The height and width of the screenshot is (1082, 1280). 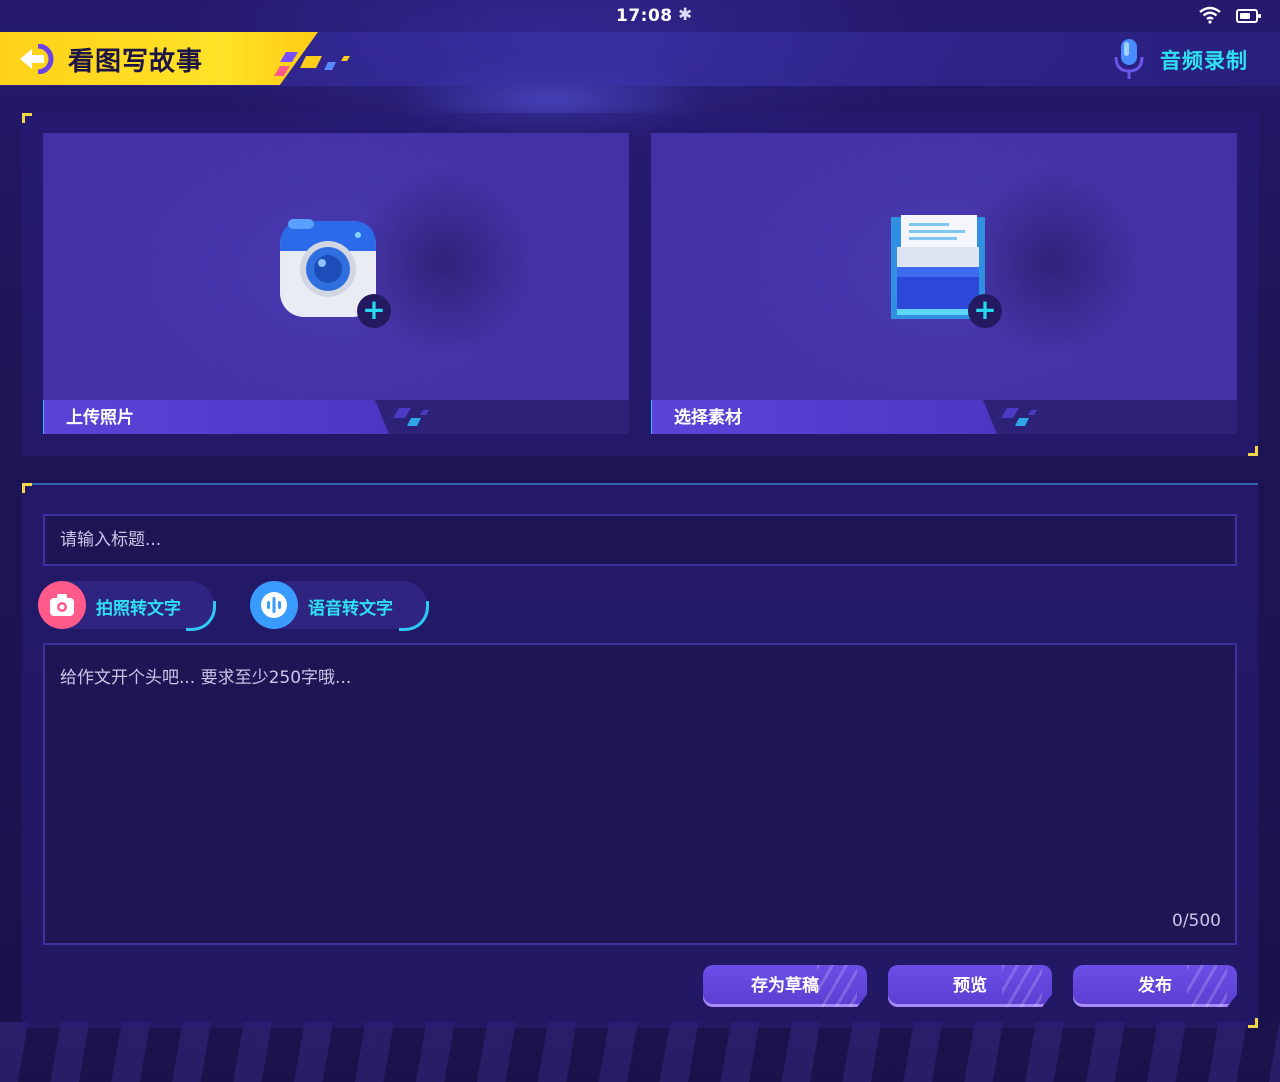 What do you see at coordinates (1196, 921) in the screenshot?
I see `char-counter: 0/500` at bounding box center [1196, 921].